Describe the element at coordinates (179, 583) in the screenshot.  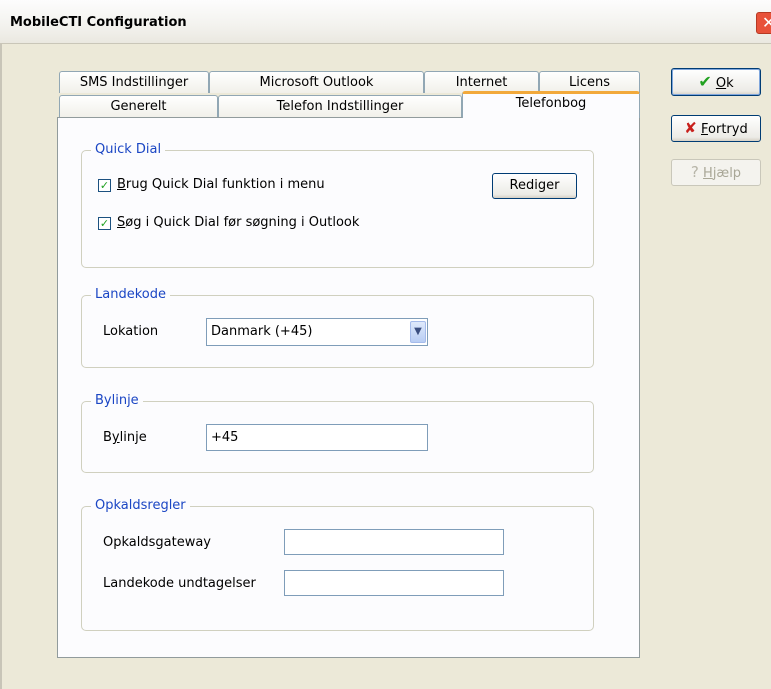
I see `country-code-exceptions-label: Landekode undtagelser` at that location.